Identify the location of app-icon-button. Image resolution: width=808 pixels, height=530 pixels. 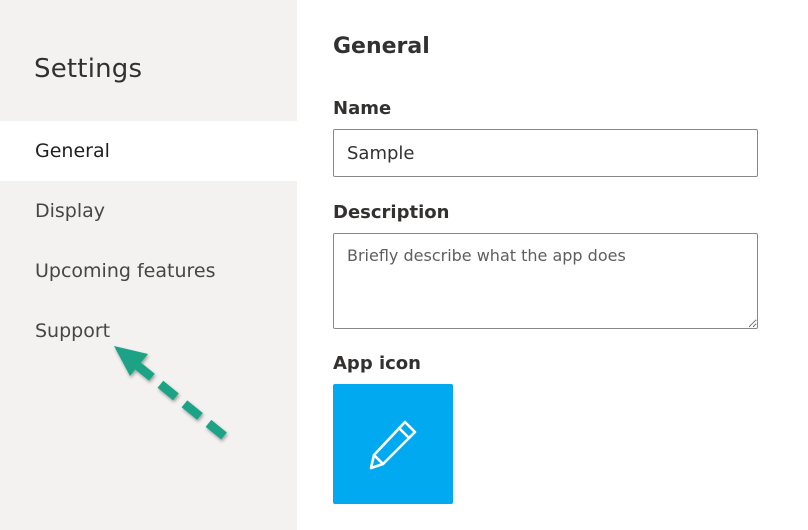
(393, 444).